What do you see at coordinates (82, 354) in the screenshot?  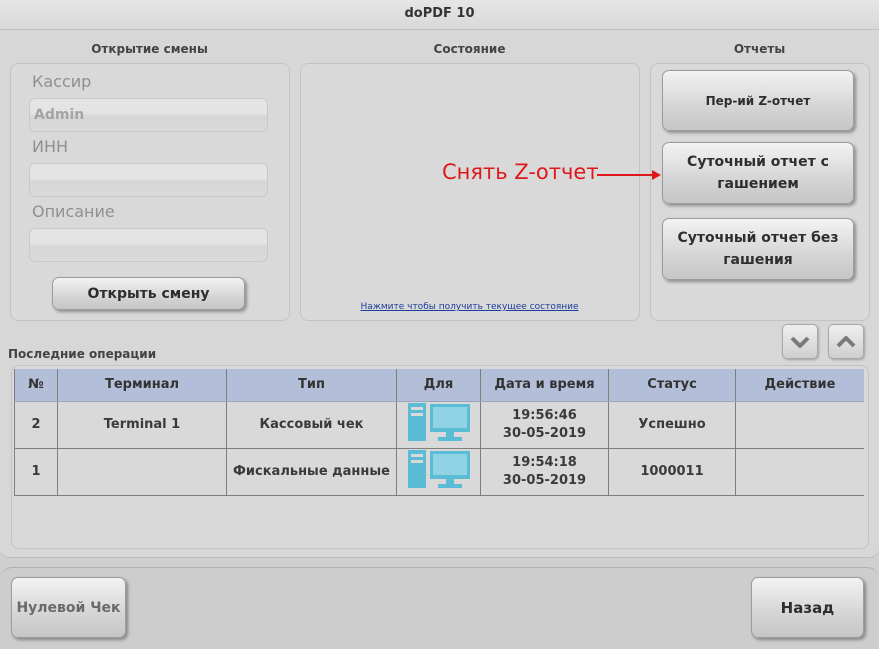 I see `operations-title: Последние операции` at bounding box center [82, 354].